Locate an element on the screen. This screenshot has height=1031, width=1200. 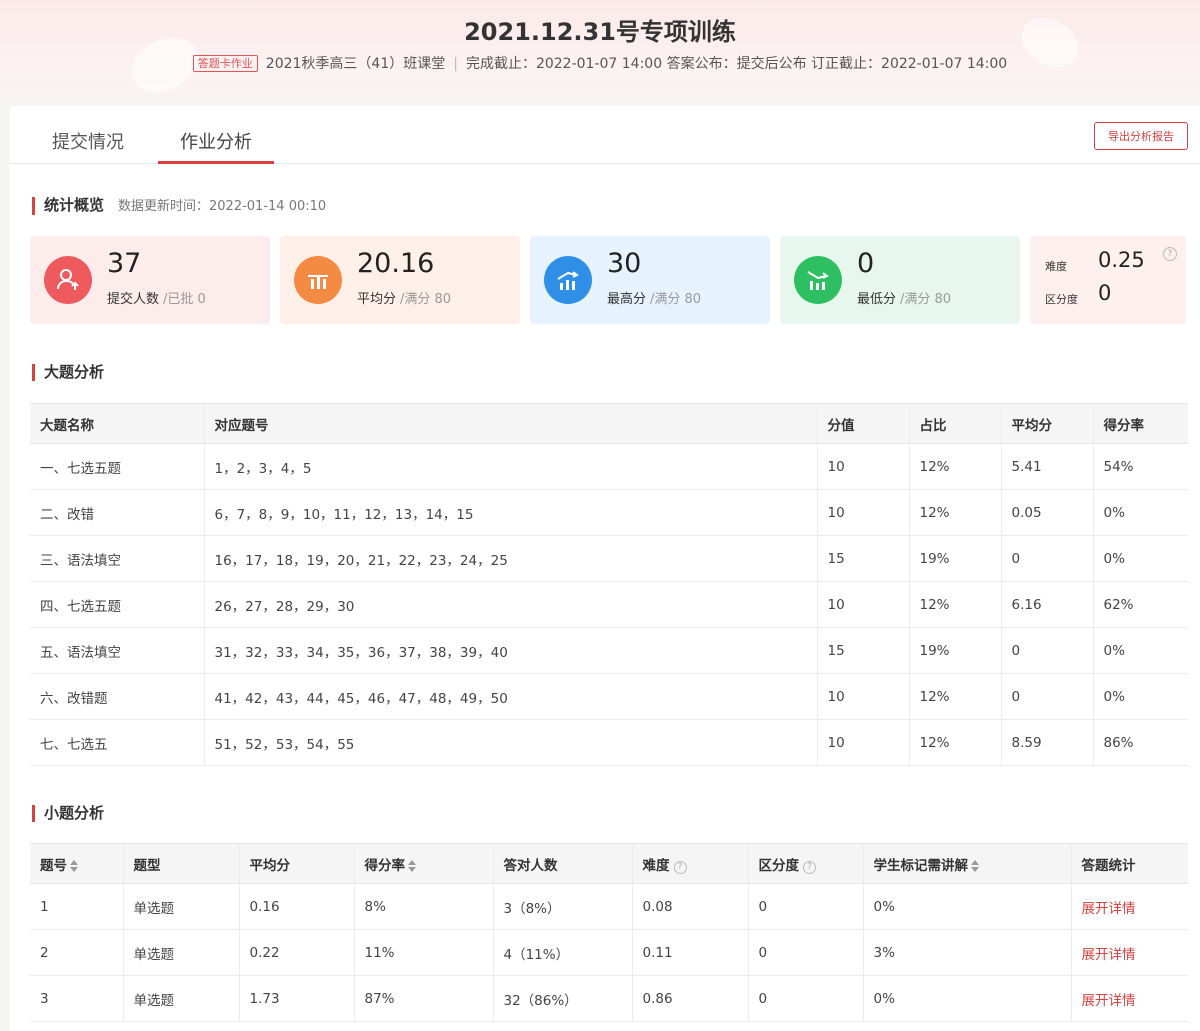
column-header: 占比 is located at coordinates (954, 423).